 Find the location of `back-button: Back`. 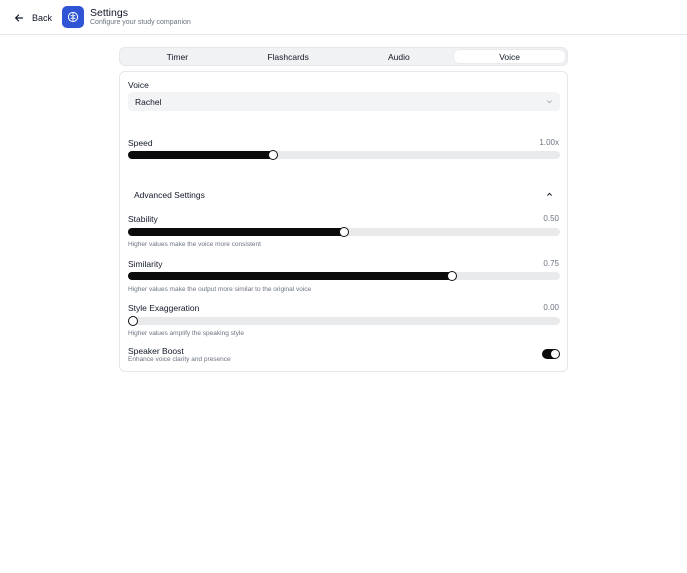

back-button: Back is located at coordinates (33, 18).